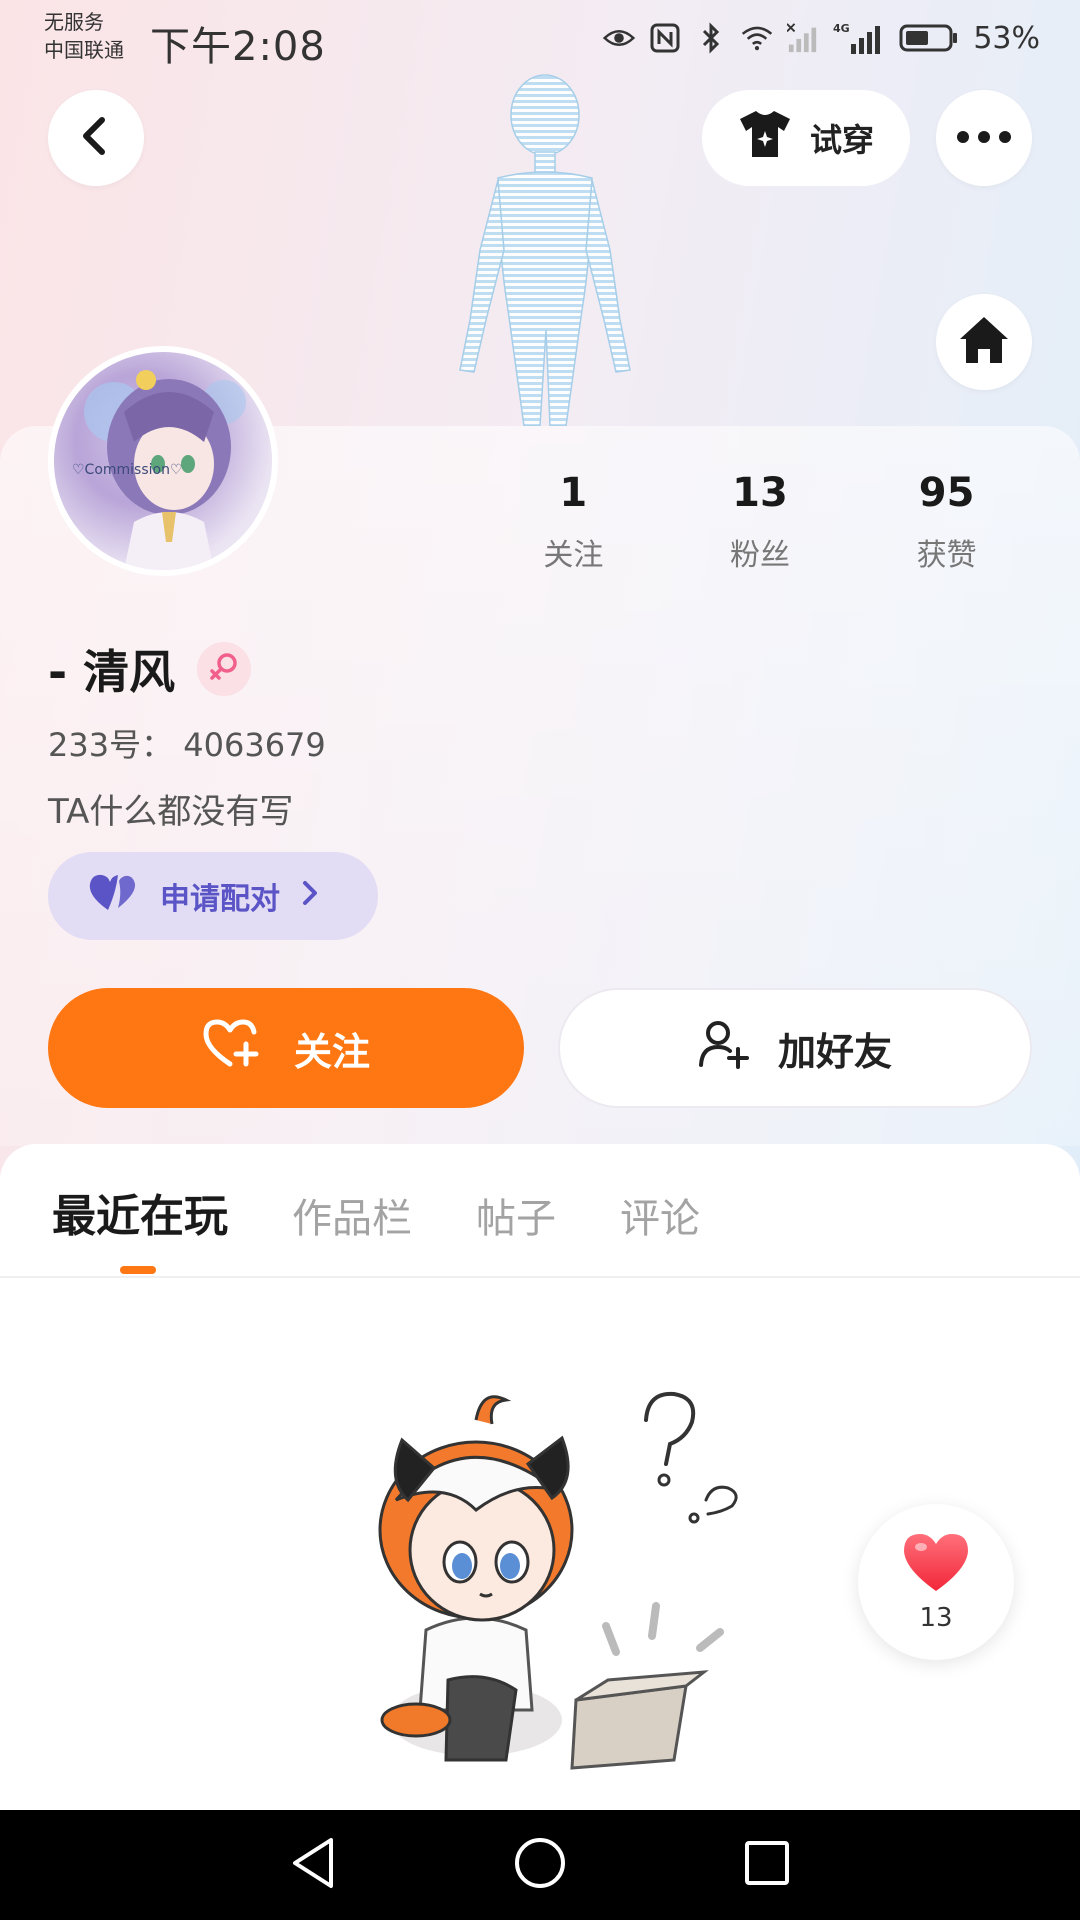 This screenshot has width=1080, height=1920. Describe the element at coordinates (331, 1051) in the screenshot. I see `follow-label: 关注` at that location.